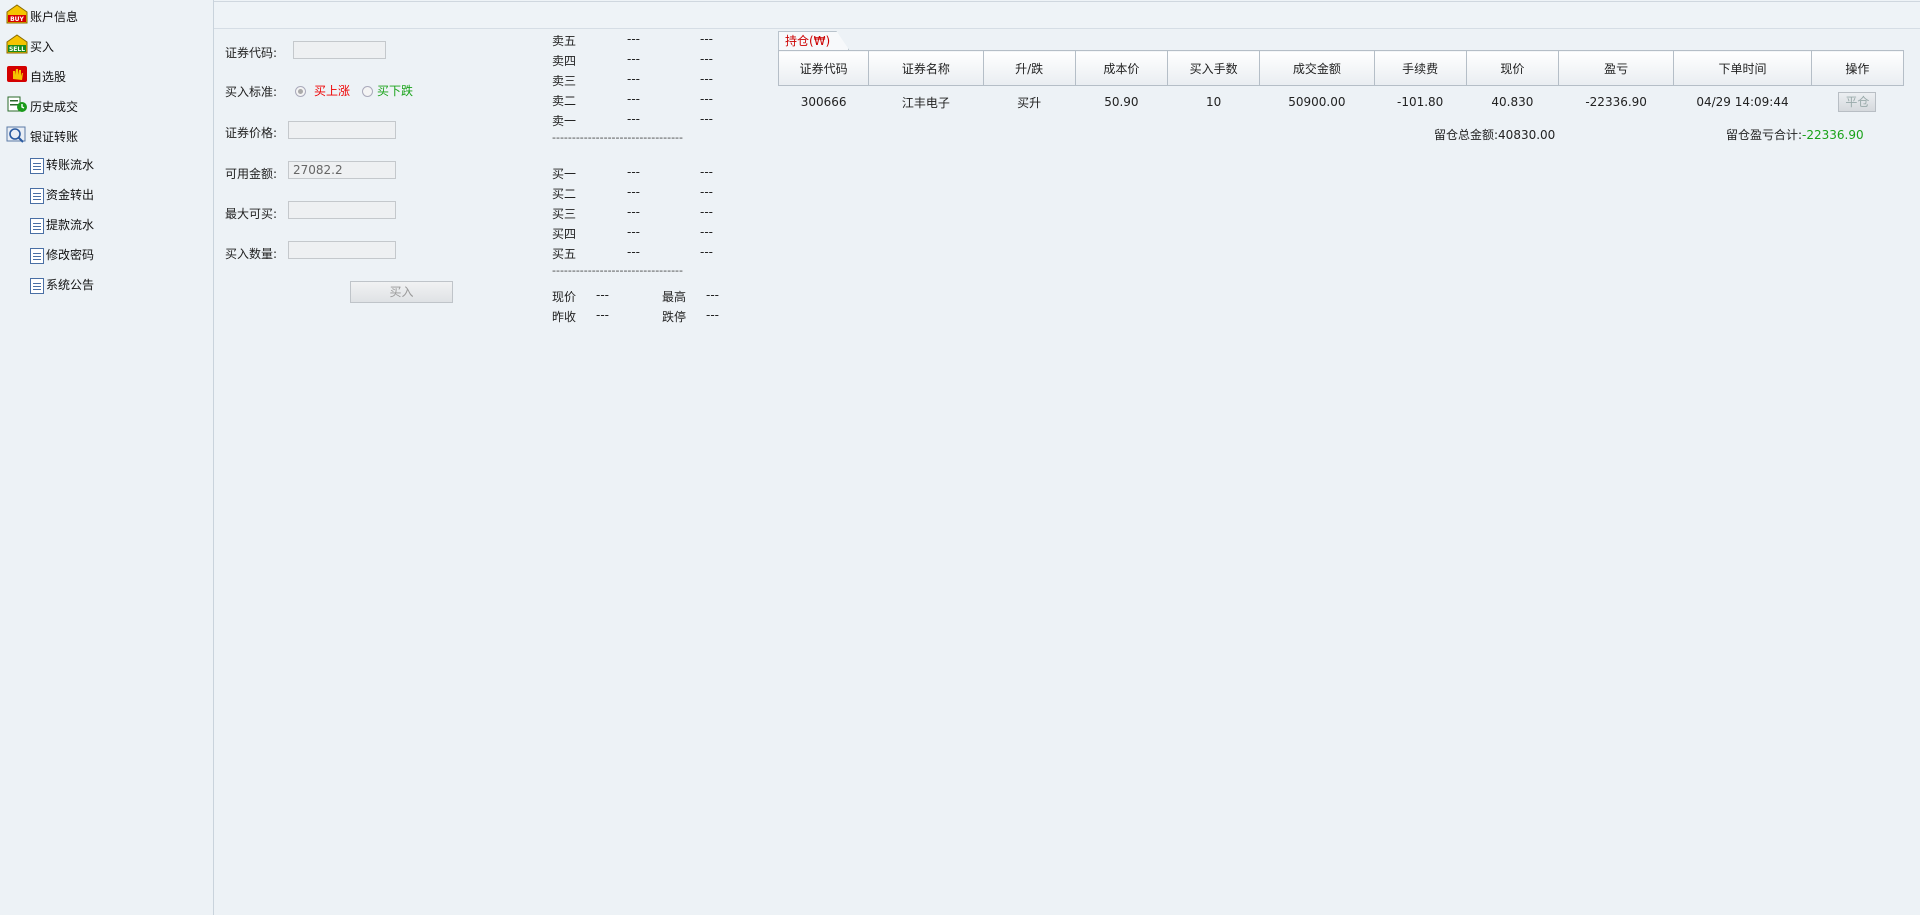  Describe the element at coordinates (342, 170) in the screenshot. I see `available-amount-field` at that location.